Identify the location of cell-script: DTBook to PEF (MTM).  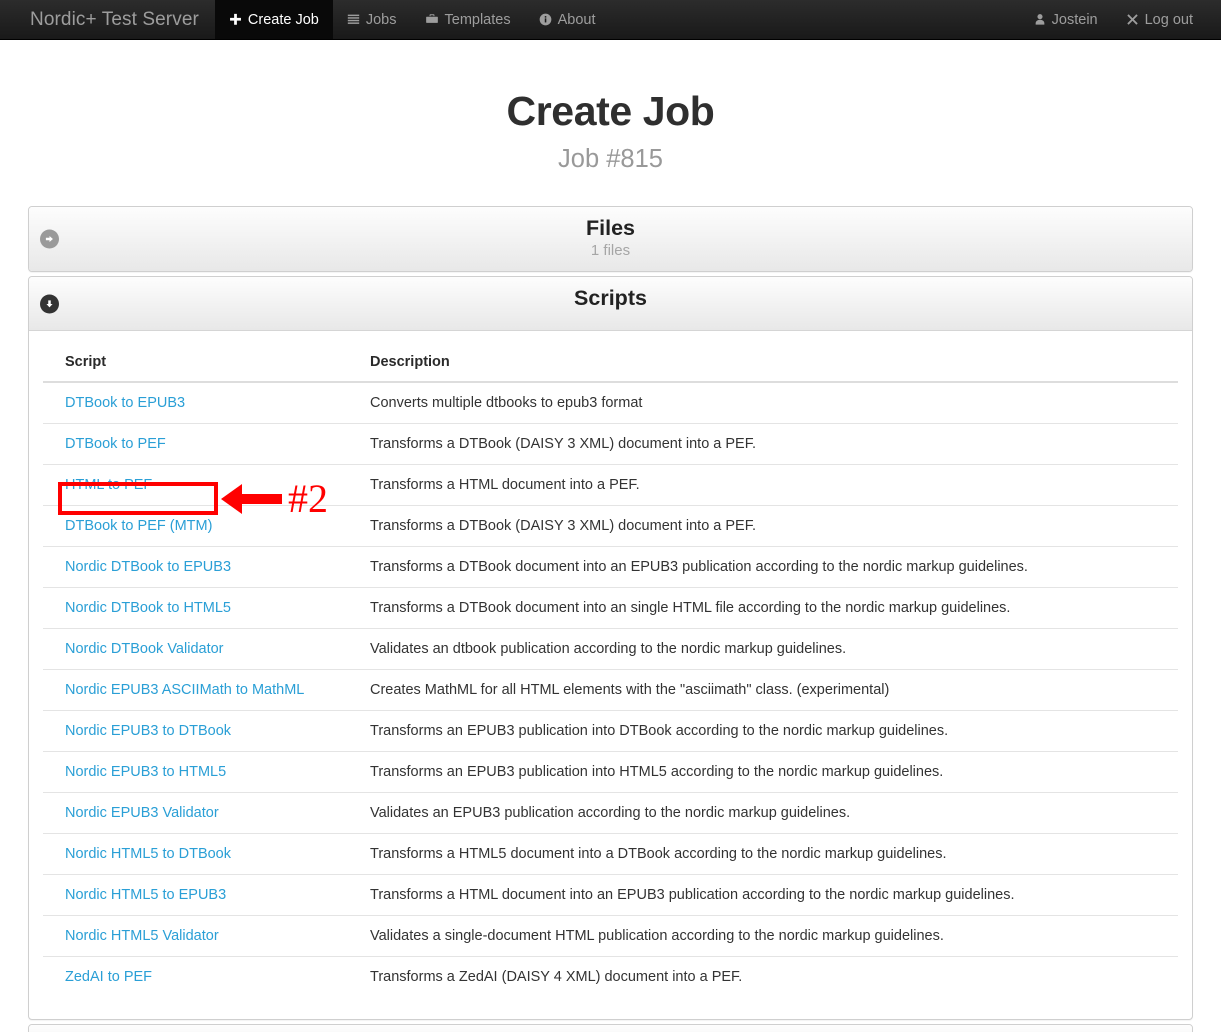
(195, 526).